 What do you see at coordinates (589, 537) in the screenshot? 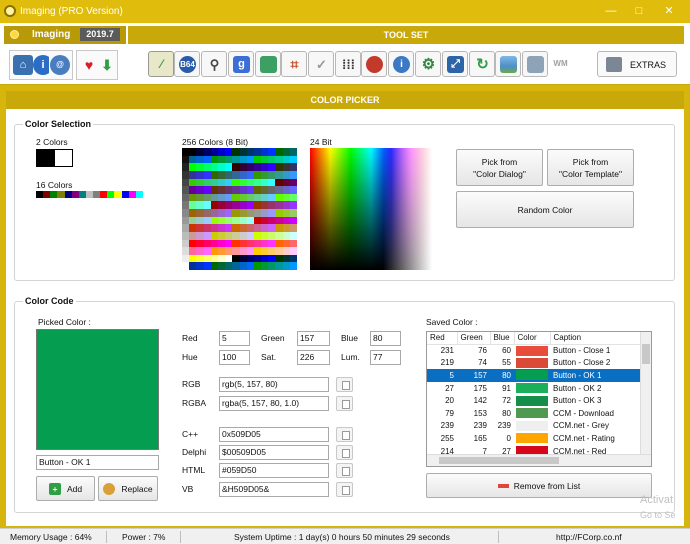
I see `website-link: http://FCorp.co.nf` at bounding box center [589, 537].